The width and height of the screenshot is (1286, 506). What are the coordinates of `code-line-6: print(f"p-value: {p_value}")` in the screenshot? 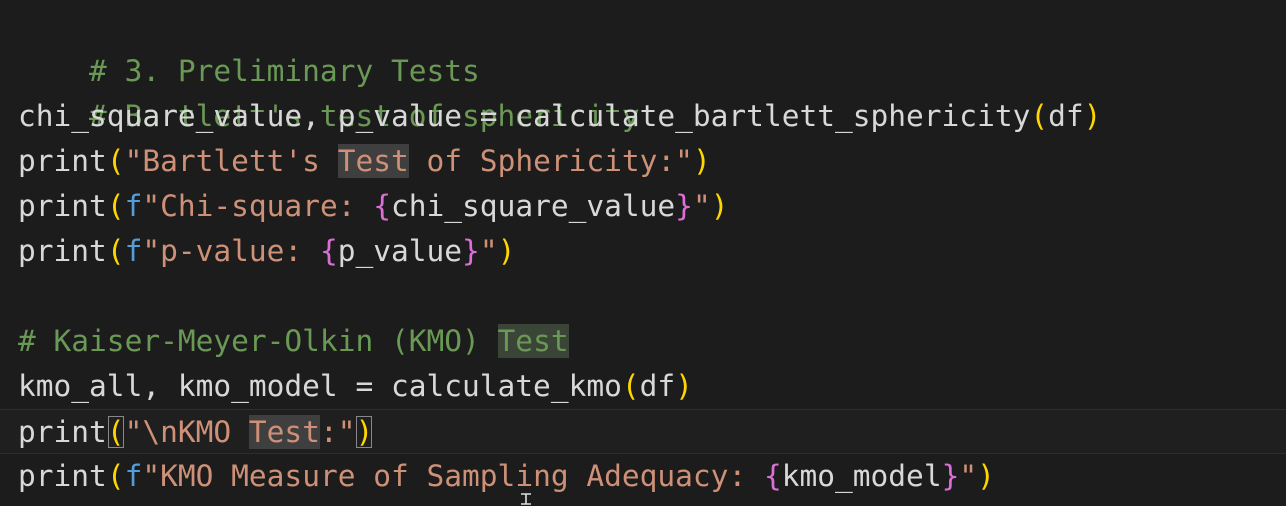 It's located at (643, 251).